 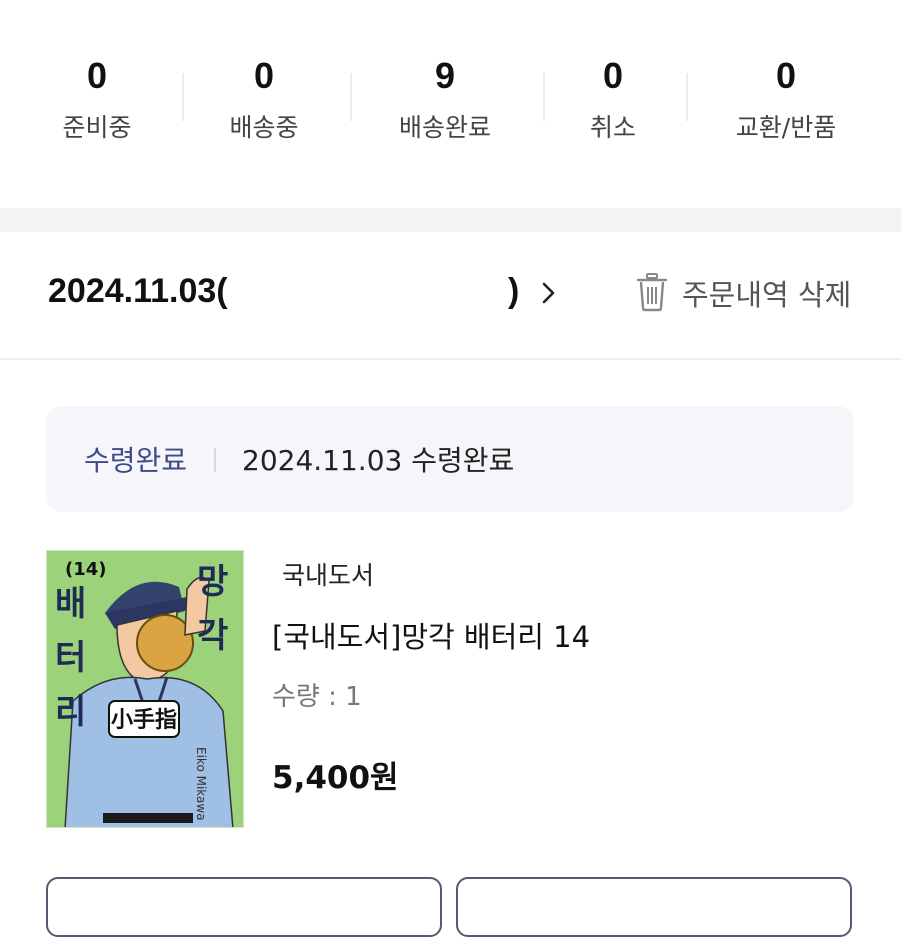 I want to click on stat-label: 교환/반품, so click(x=786, y=127).